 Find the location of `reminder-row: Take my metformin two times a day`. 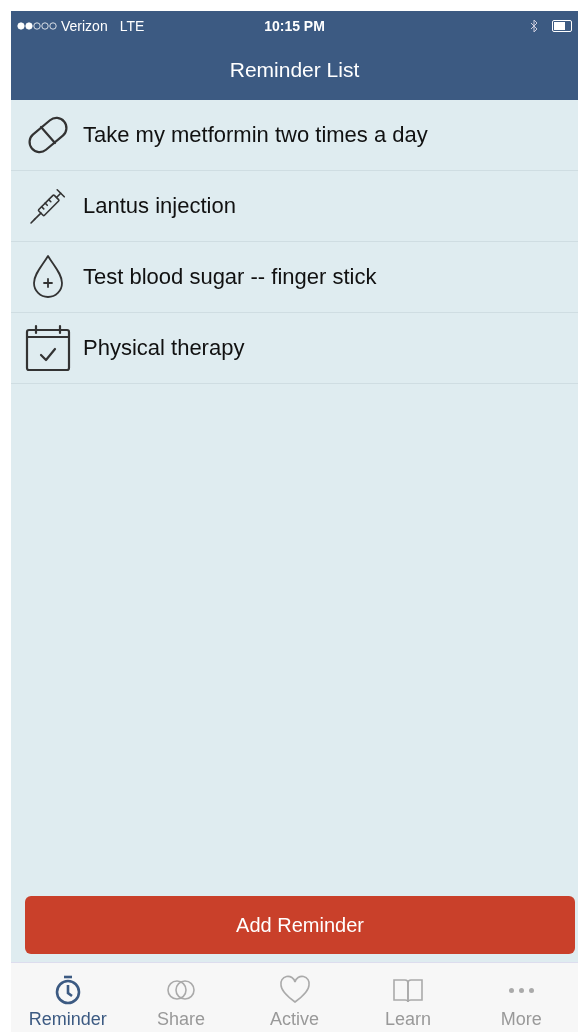

reminder-row: Take my metformin two times a day is located at coordinates (294, 135).